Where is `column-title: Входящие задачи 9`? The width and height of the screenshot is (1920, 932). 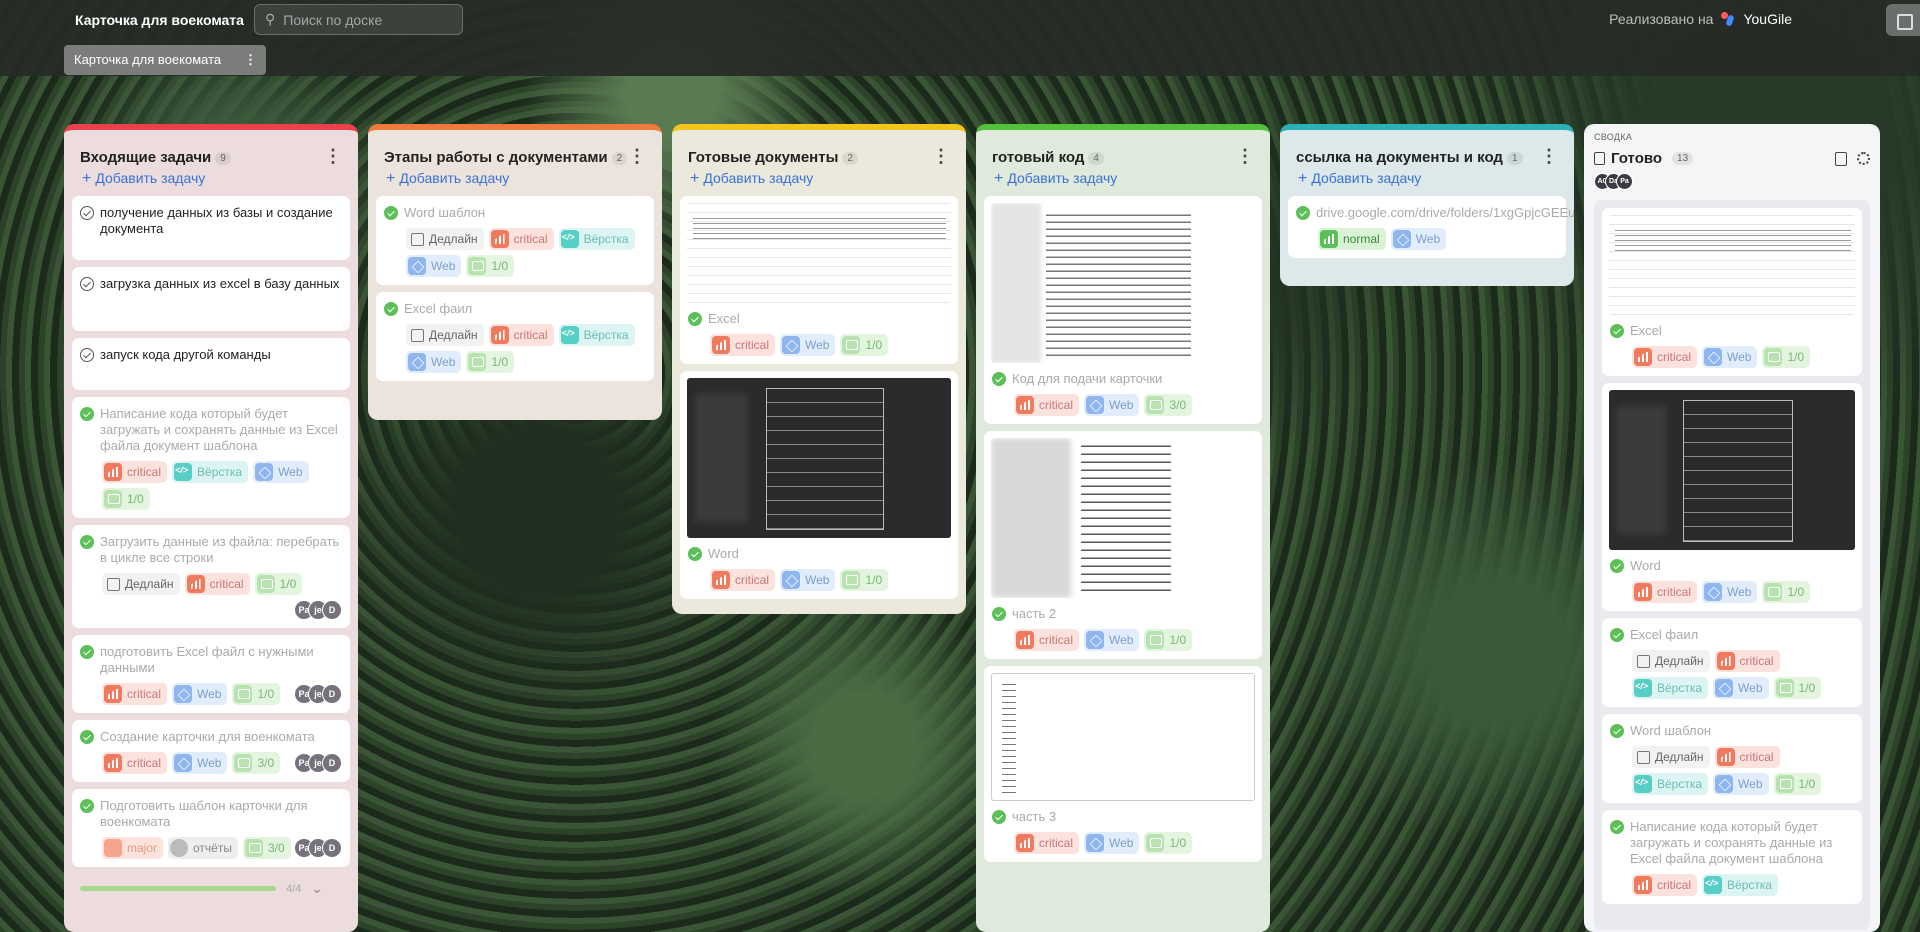 column-title: Входящие задачи 9 is located at coordinates (155, 157).